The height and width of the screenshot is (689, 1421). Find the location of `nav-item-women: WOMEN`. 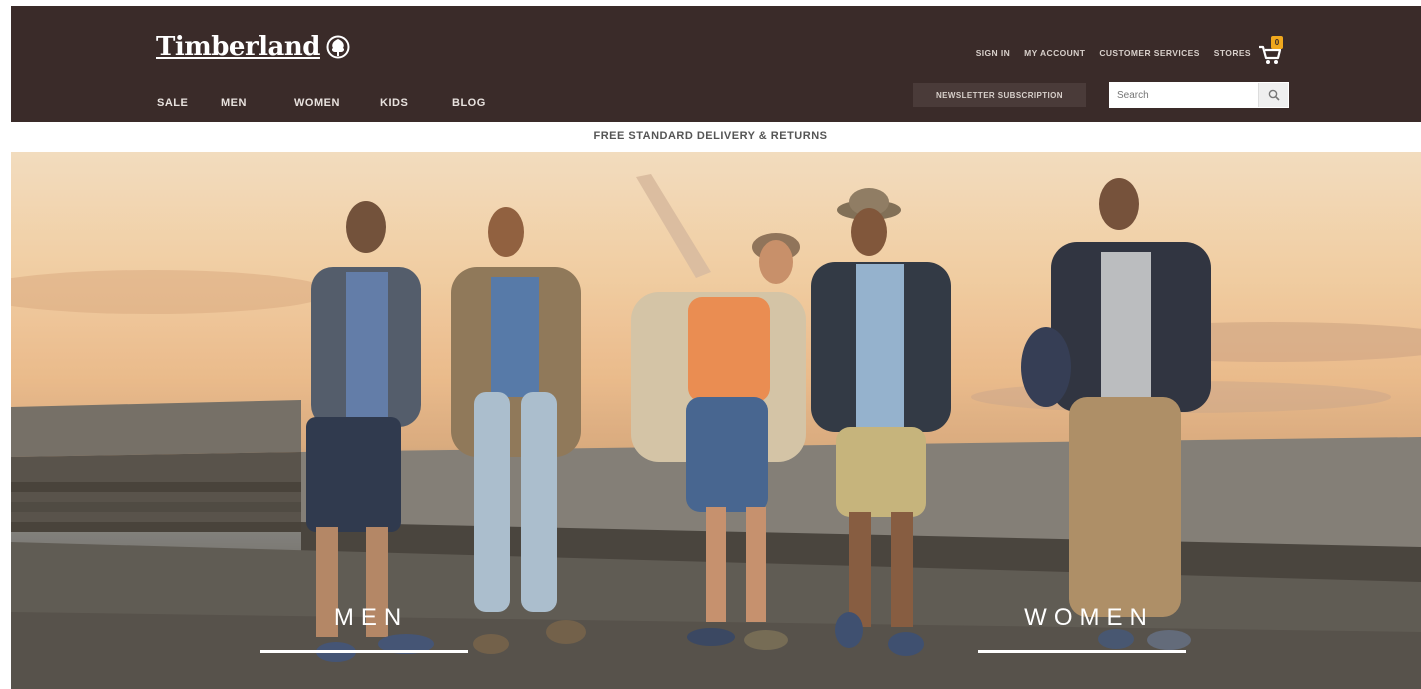

nav-item-women: WOMEN is located at coordinates (337, 103).